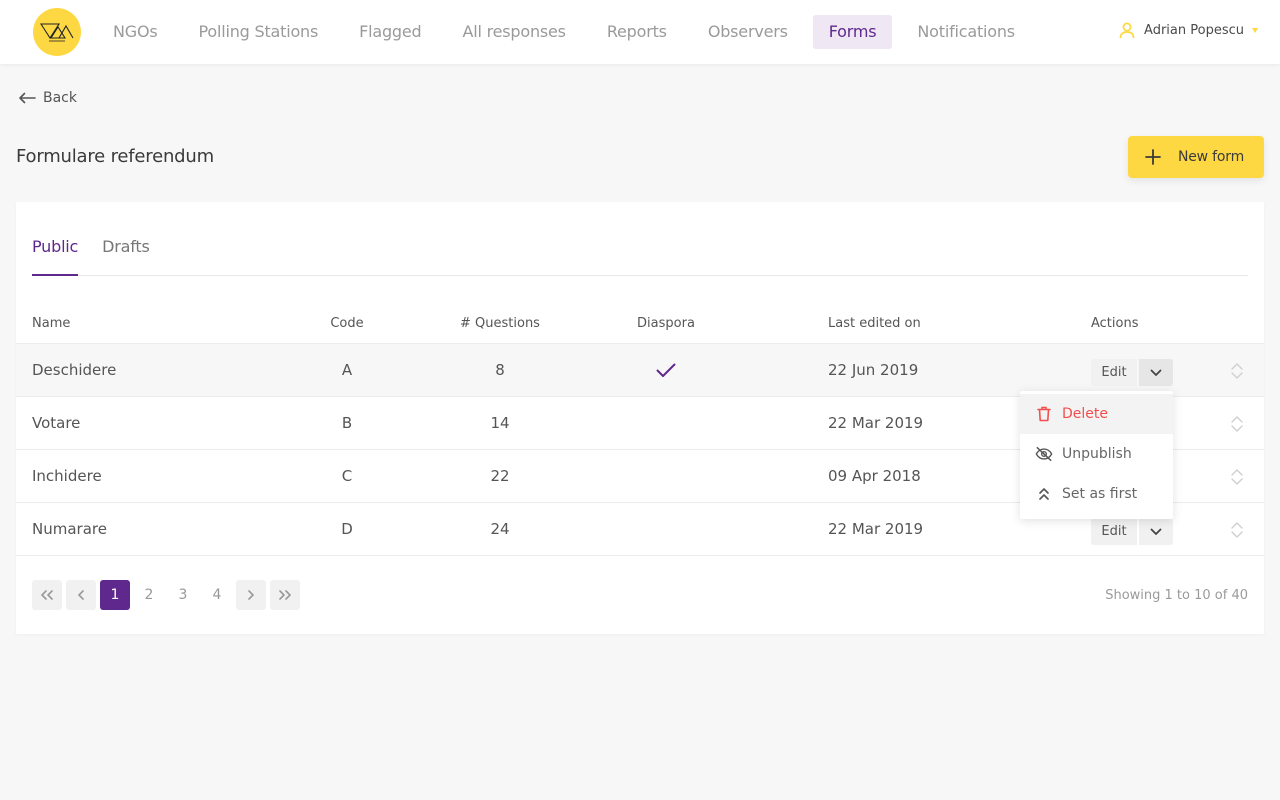 The width and height of the screenshot is (1280, 800). I want to click on table-row: Deschidere A 8 22 Jun 2019 Edit, so click(640, 370).